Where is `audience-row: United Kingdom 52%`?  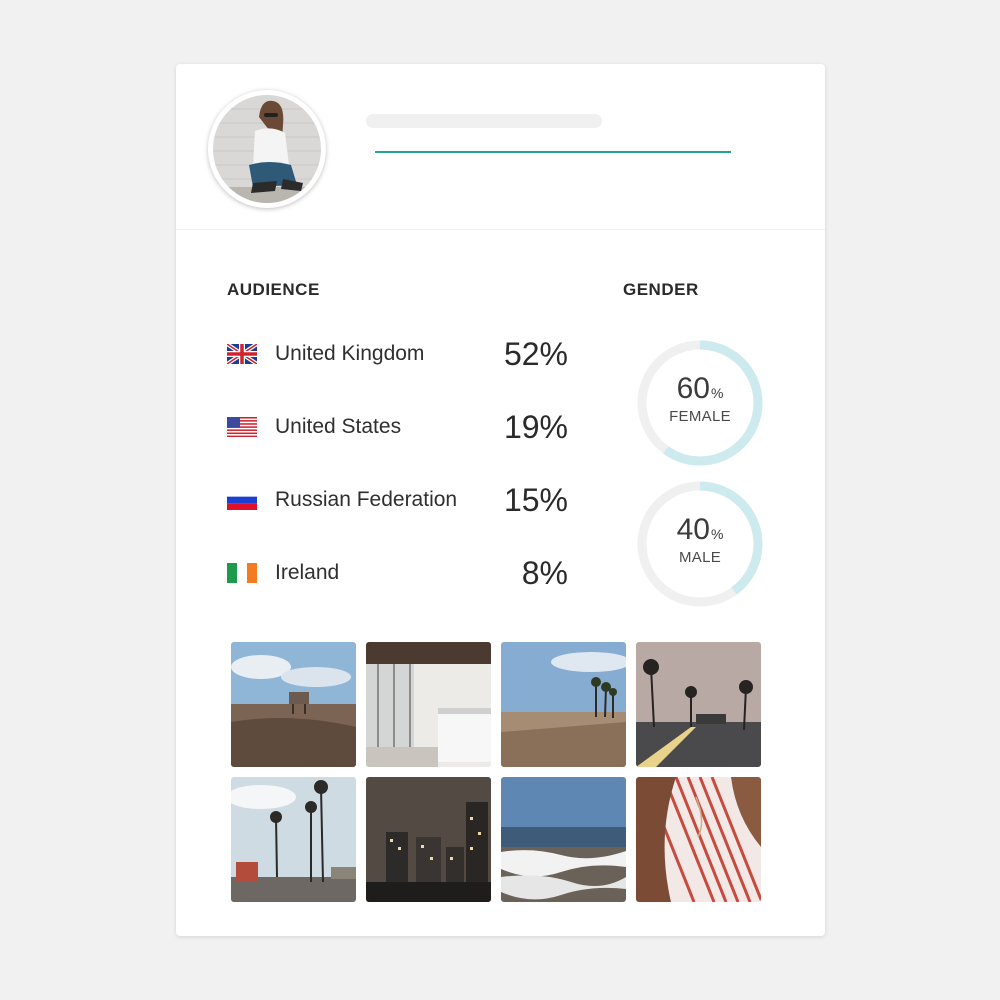 audience-row: United Kingdom 52% is located at coordinates (399, 372).